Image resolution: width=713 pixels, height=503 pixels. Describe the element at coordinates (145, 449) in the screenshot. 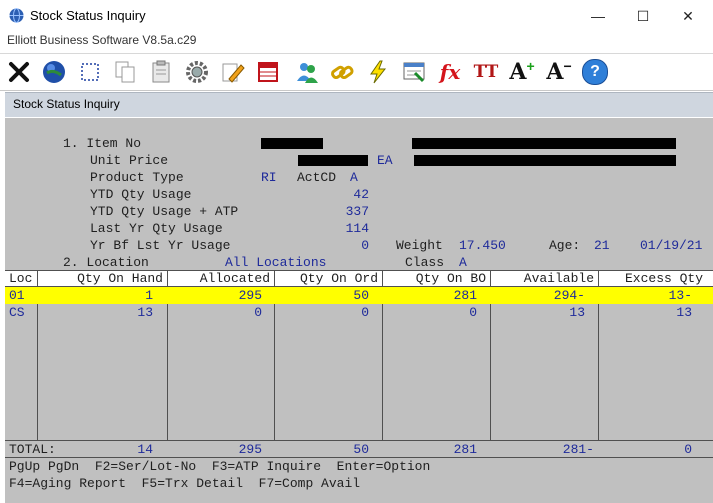

I see `total-on-hand: 14` at that location.